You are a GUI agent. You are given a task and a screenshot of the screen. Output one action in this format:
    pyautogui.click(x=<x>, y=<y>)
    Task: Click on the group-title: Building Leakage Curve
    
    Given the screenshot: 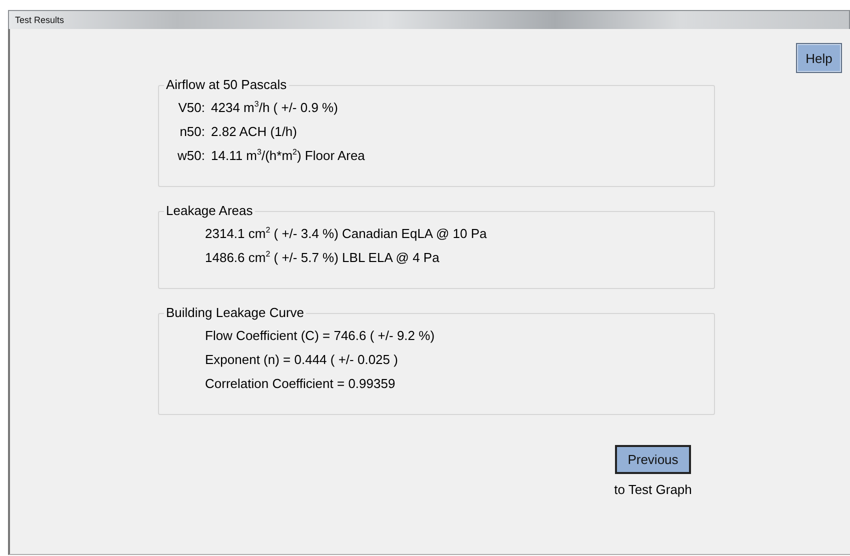 What is the action you would take?
    pyautogui.click(x=235, y=312)
    